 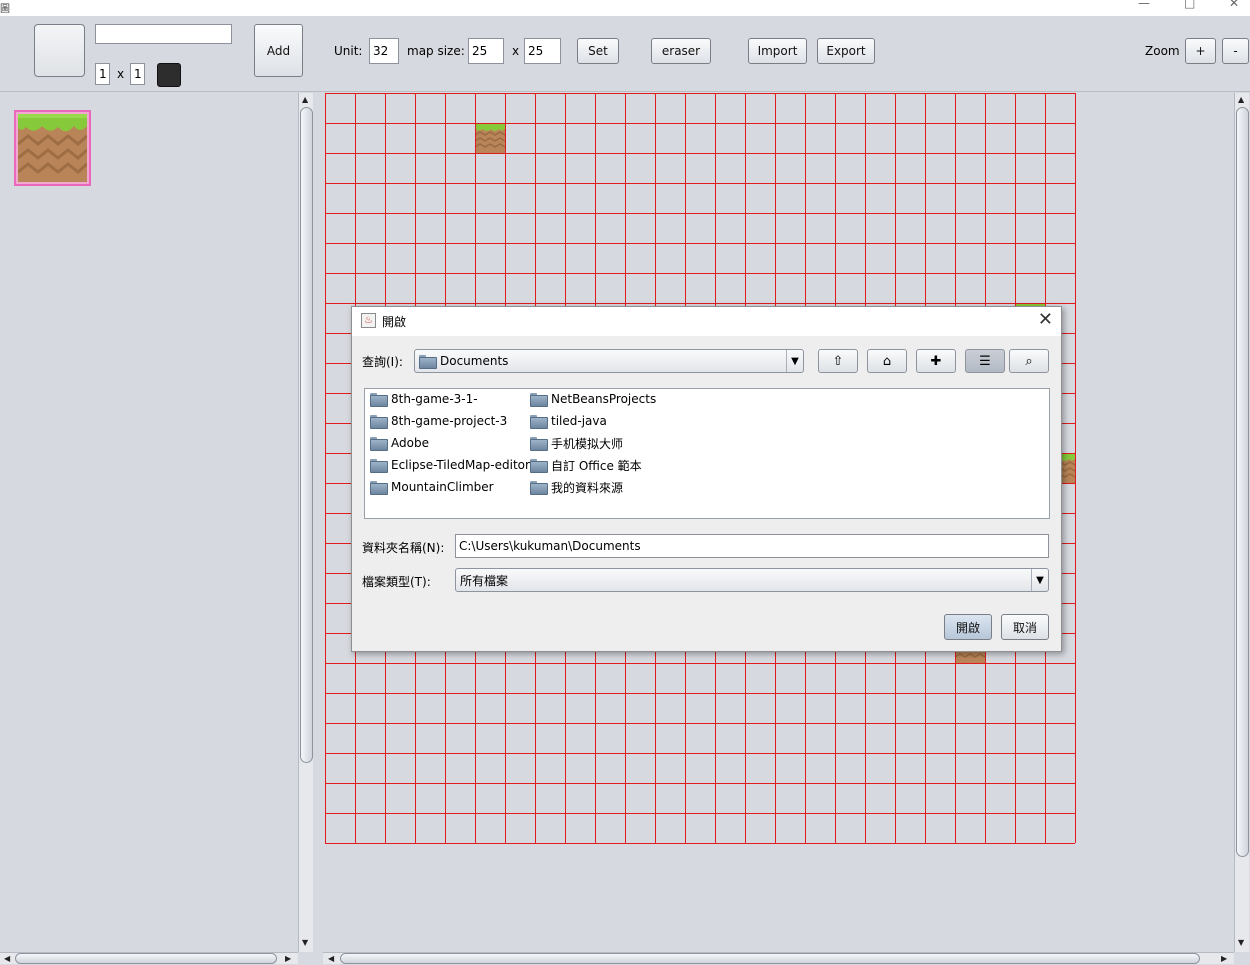 I want to click on look-in-combo: Documents ▼, so click(x=609, y=361).